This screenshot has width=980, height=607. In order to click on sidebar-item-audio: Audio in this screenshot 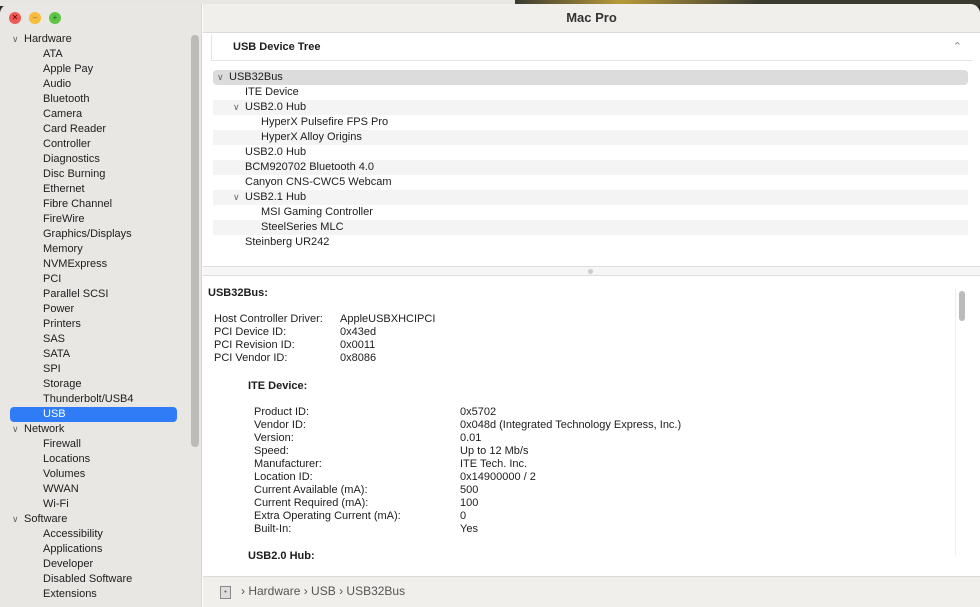, I will do `click(35, 84)`.